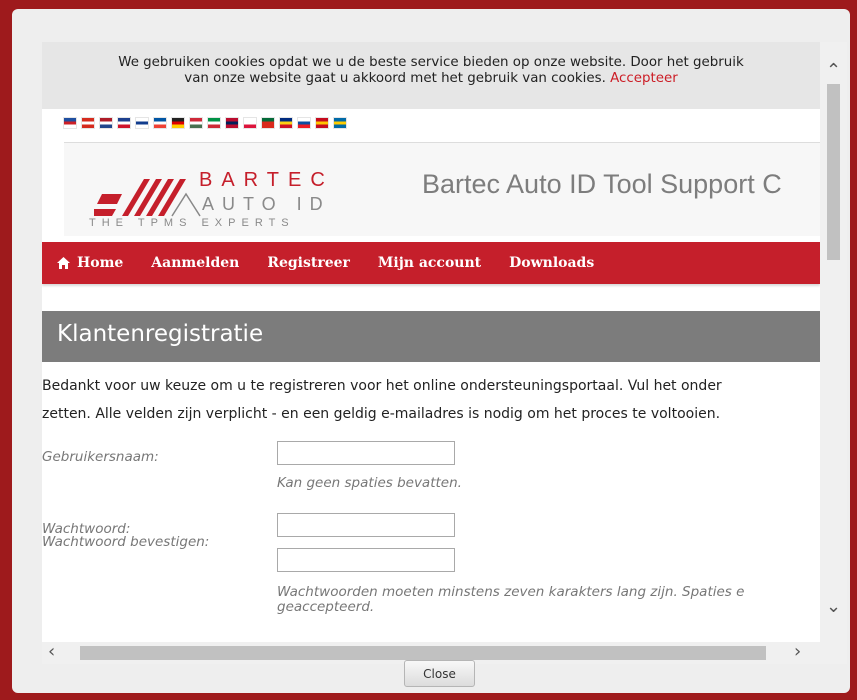  What do you see at coordinates (602, 184) in the screenshot?
I see `site-title: Bartec Auto ID Tool Support C` at bounding box center [602, 184].